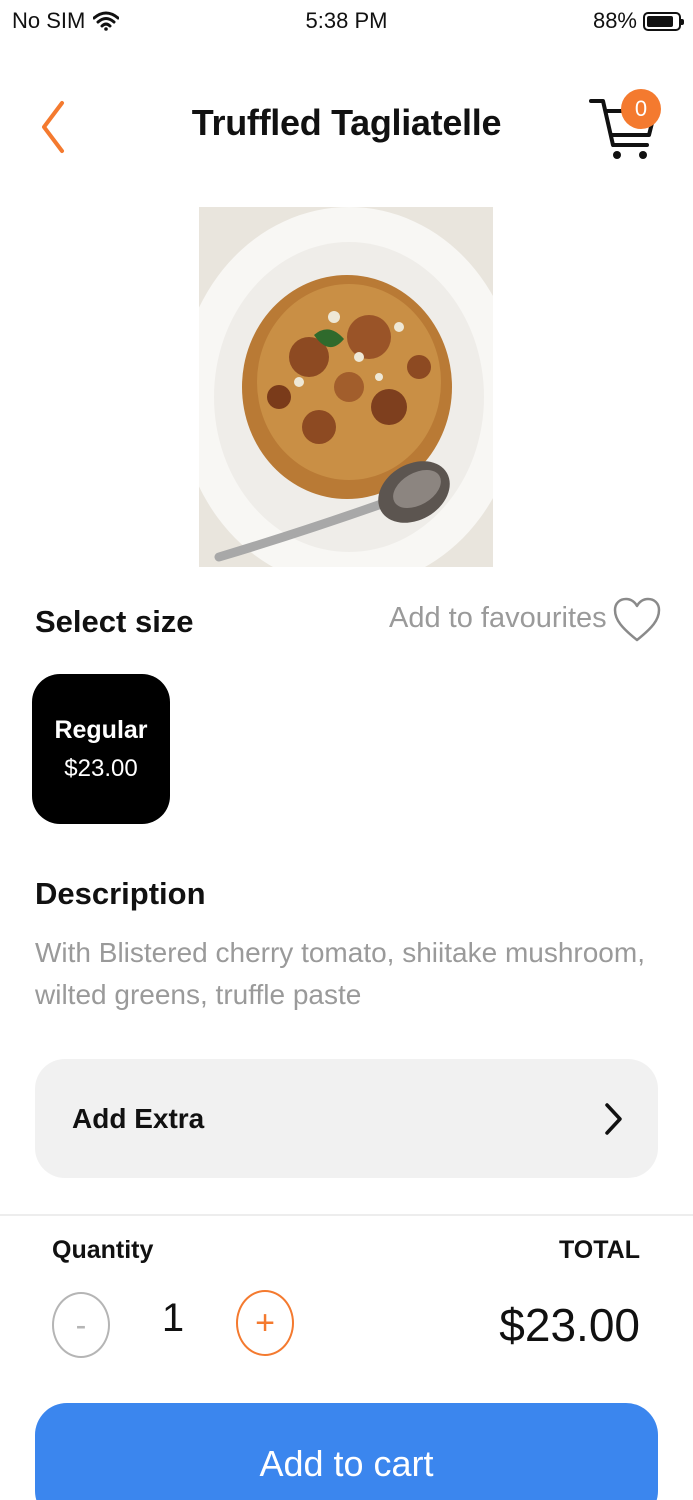  Describe the element at coordinates (663, 21) in the screenshot. I see `battery-icon` at that location.